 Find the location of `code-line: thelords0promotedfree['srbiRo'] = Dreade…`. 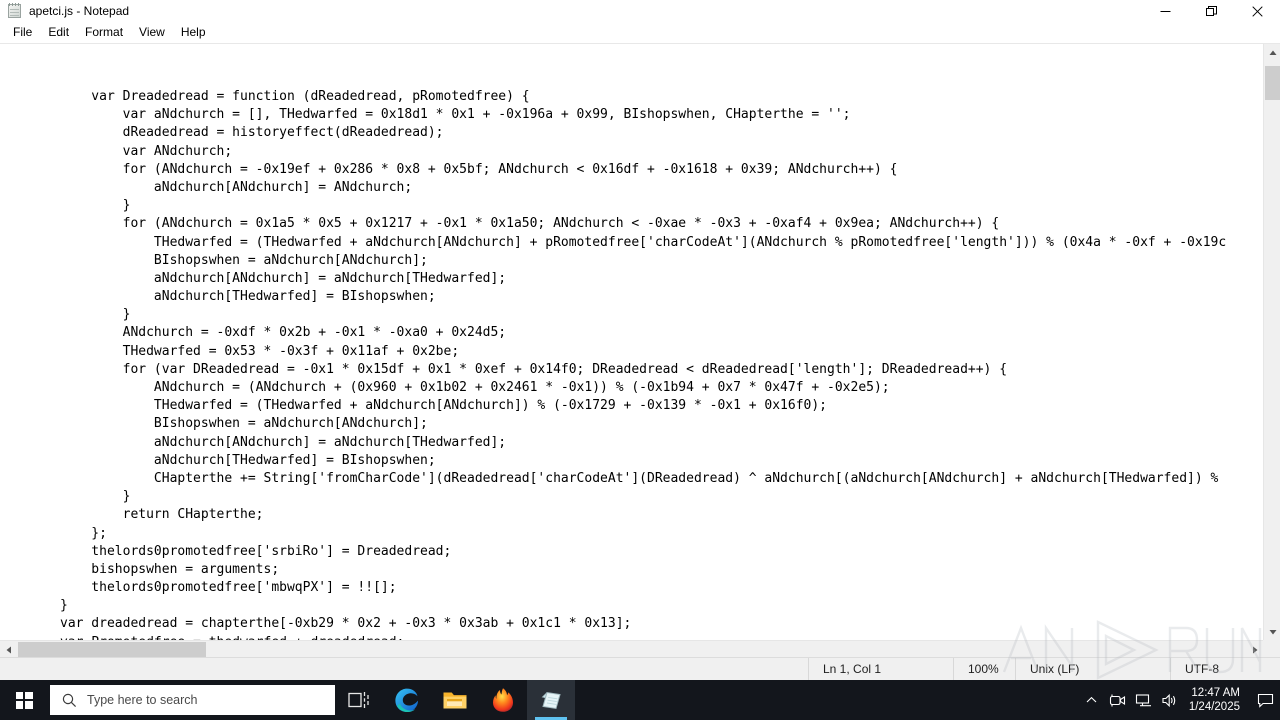

code-line: thelords0promotedfree['srbiRo'] = Dreade… is located at coordinates (256, 551).